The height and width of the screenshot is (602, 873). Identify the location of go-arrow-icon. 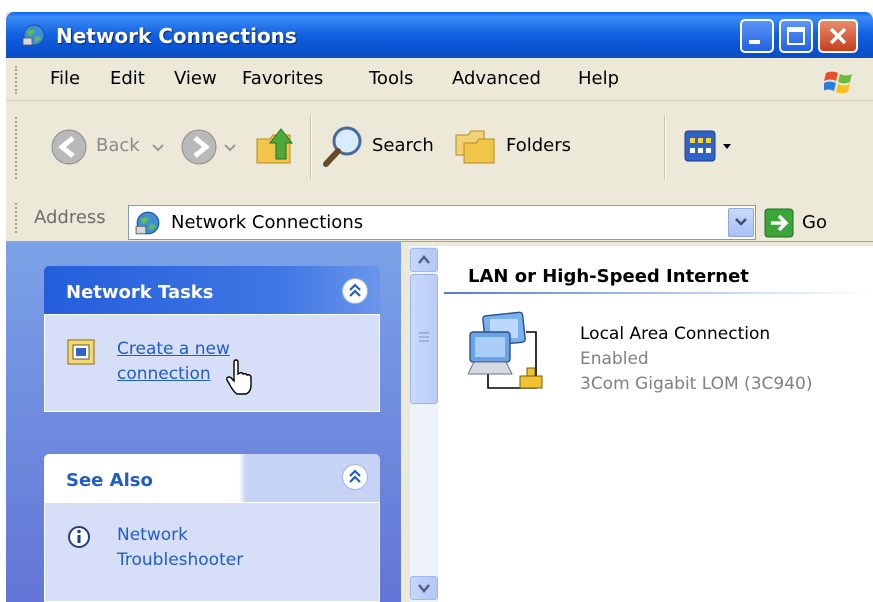
(779, 223).